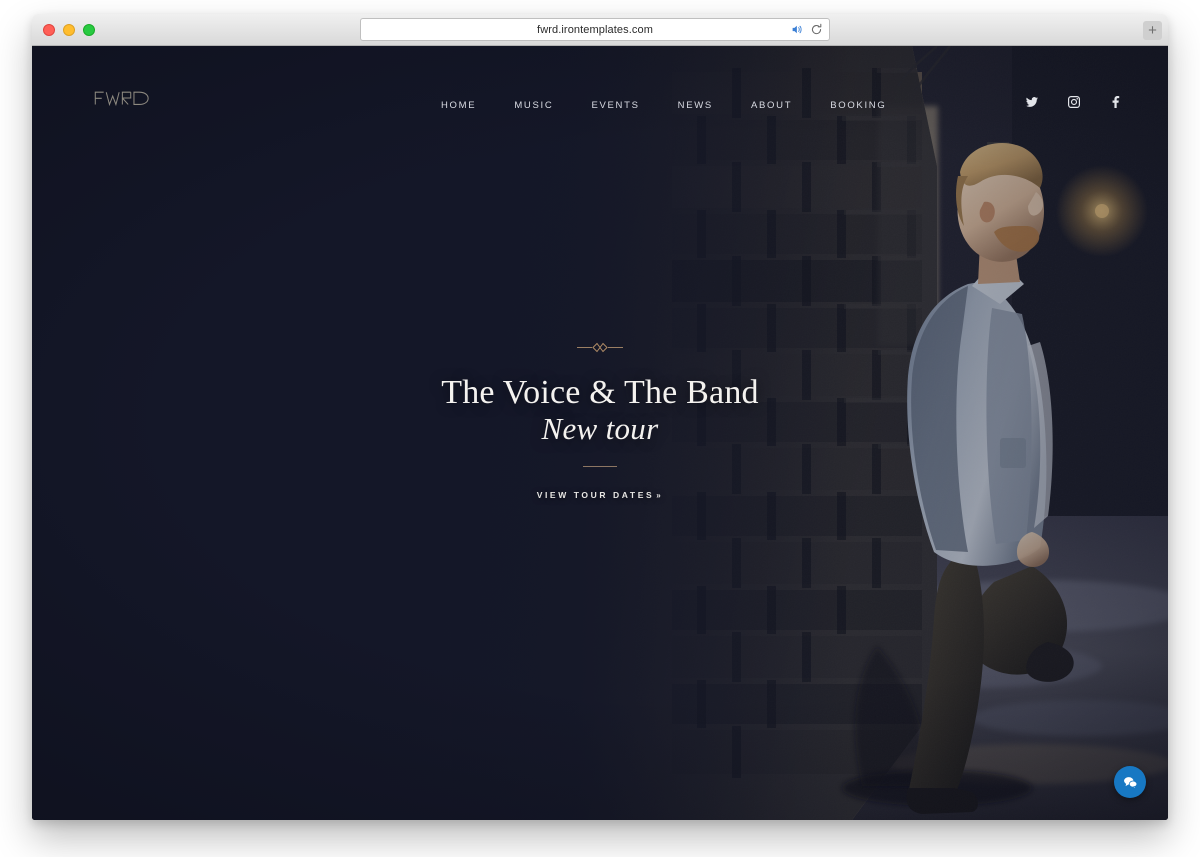 The image size is (1200, 857). I want to click on instagram-icon, so click(1074, 102).